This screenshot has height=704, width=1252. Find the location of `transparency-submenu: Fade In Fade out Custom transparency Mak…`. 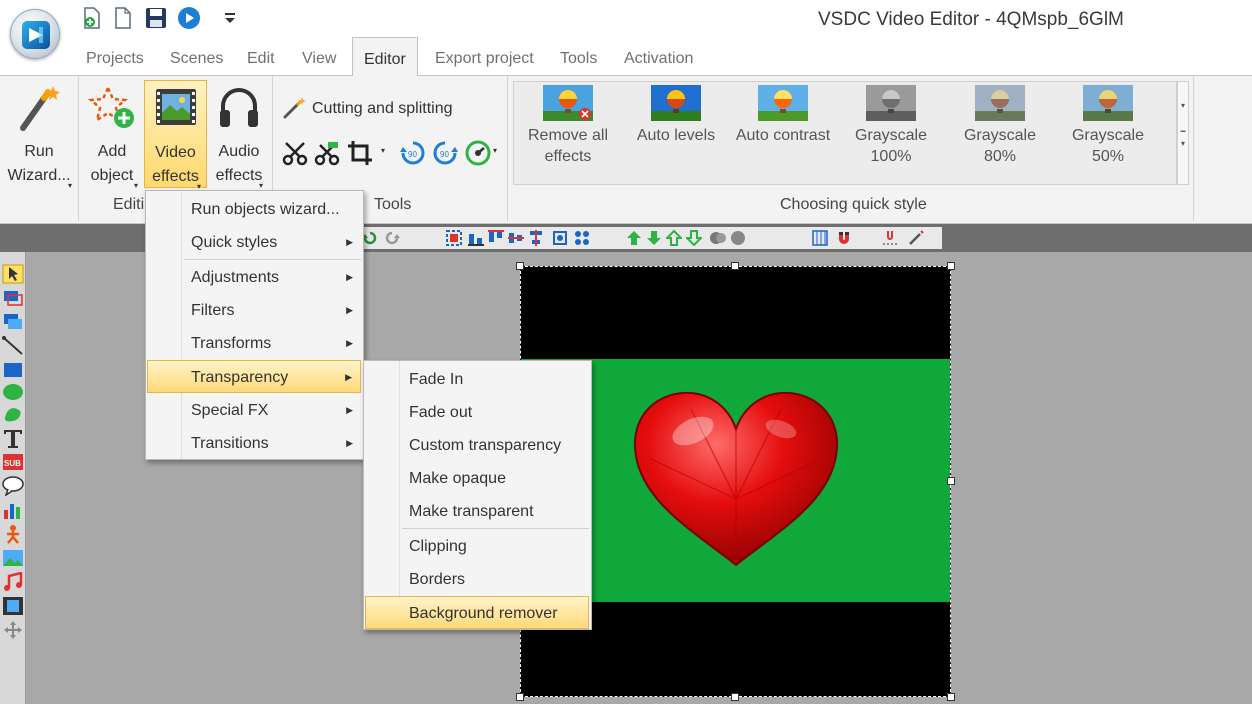

transparency-submenu: Fade In Fade out Custom transparency Mak… is located at coordinates (477, 495).